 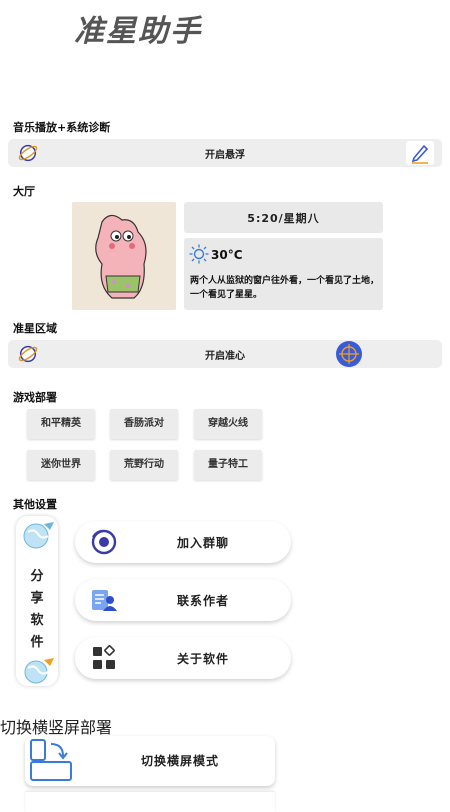 I want to click on join-group-button: 加入群聊, so click(x=183, y=542).